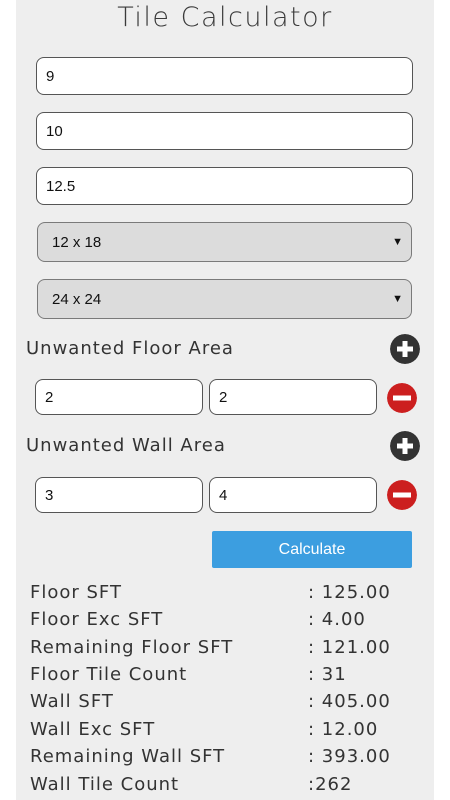 The width and height of the screenshot is (450, 800). I want to click on floor-exclusion-length-input: 2, so click(119, 397).